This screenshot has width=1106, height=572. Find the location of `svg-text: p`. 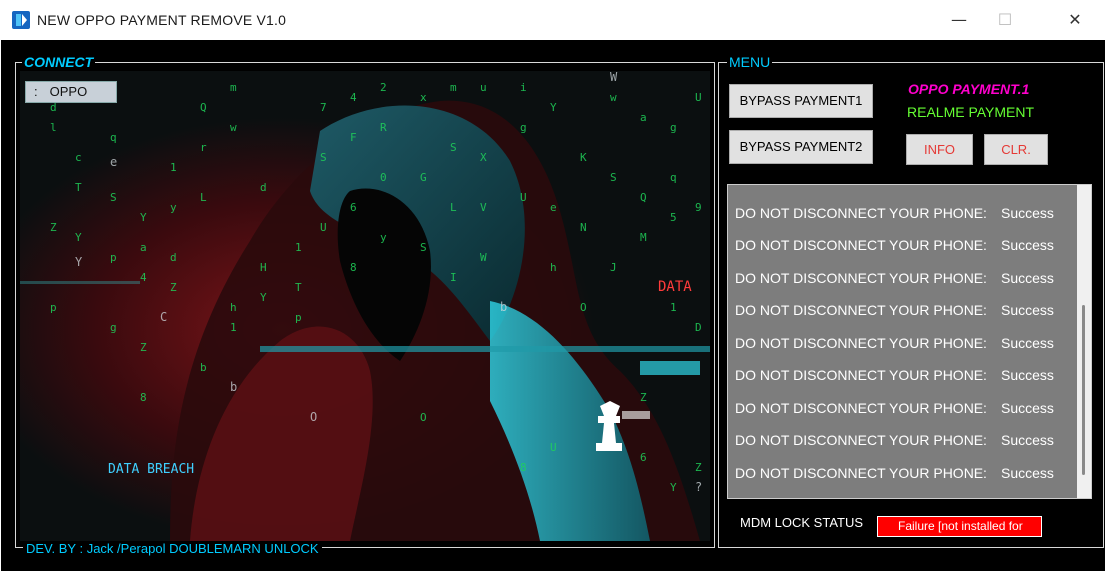

svg-text: p is located at coordinates (298, 317).